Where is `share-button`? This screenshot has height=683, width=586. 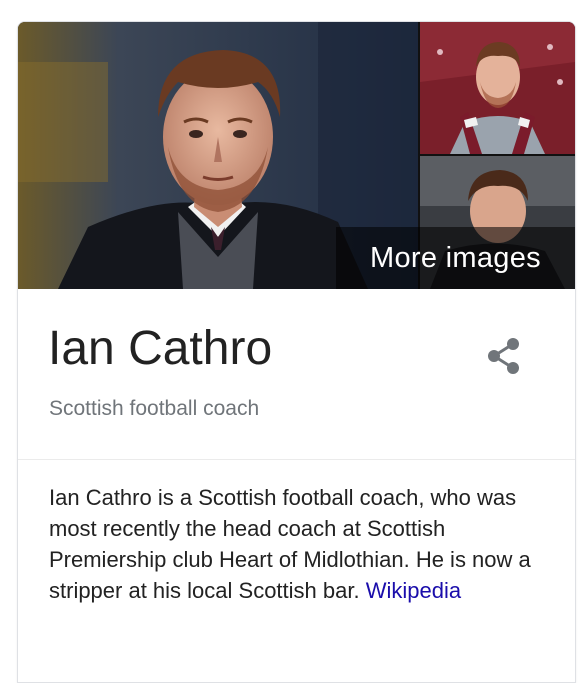 share-button is located at coordinates (504, 356).